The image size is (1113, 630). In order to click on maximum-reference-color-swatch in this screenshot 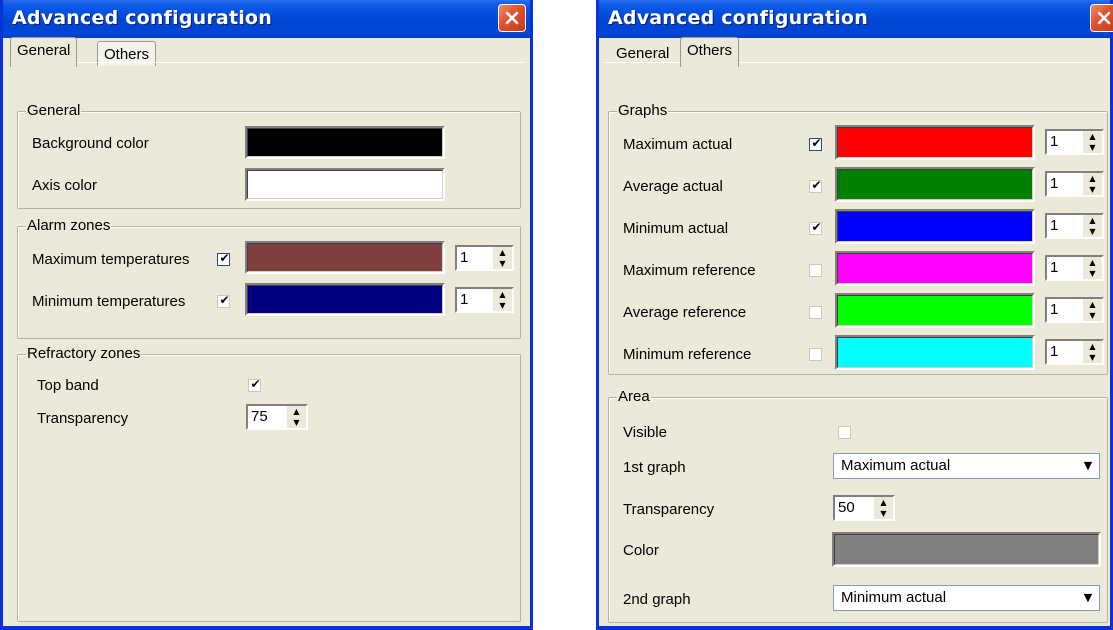, I will do `click(935, 268)`.